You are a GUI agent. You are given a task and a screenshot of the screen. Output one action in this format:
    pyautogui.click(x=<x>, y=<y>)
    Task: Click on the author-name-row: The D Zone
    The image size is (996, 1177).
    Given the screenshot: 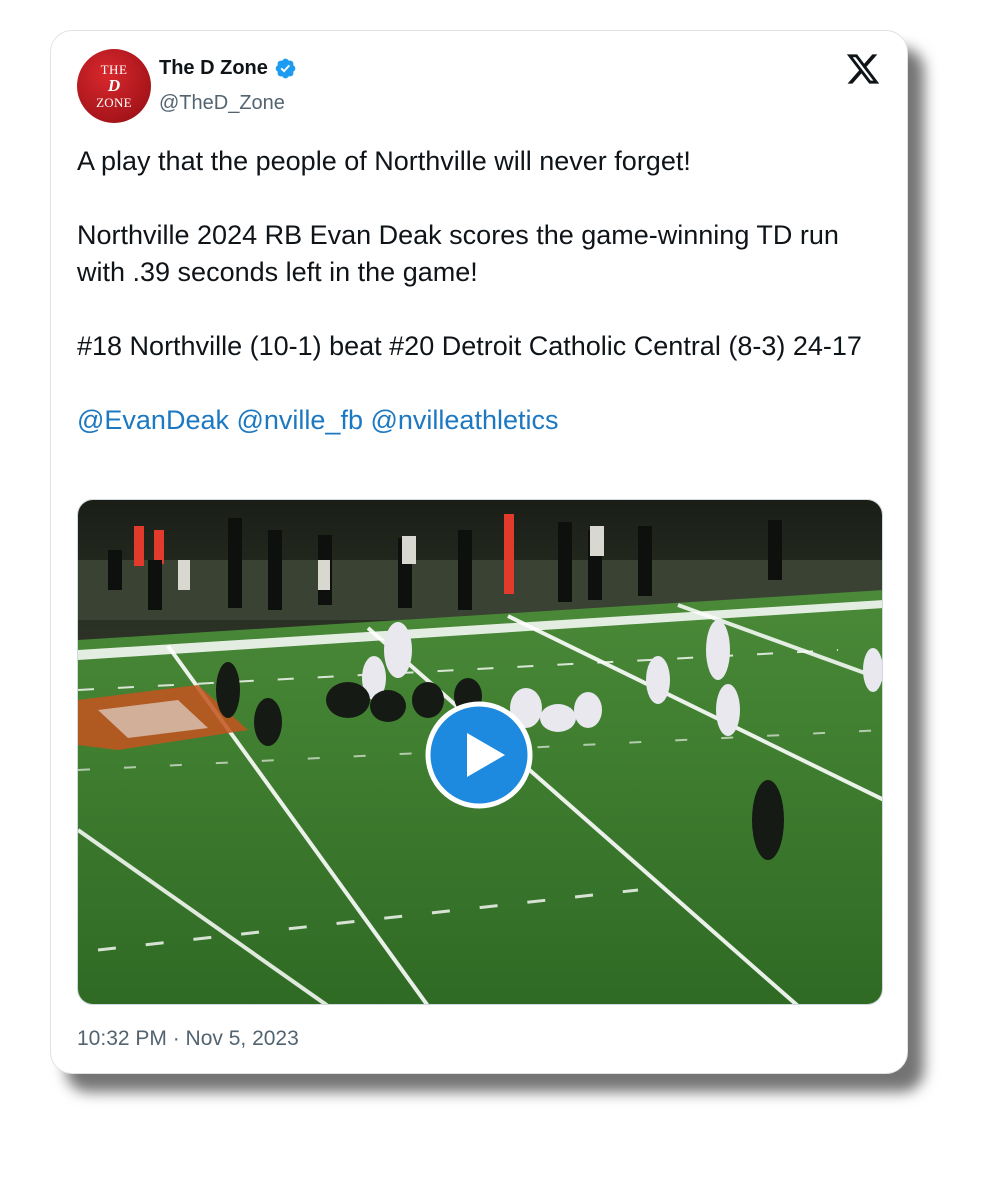 What is the action you would take?
    pyautogui.click(x=228, y=68)
    